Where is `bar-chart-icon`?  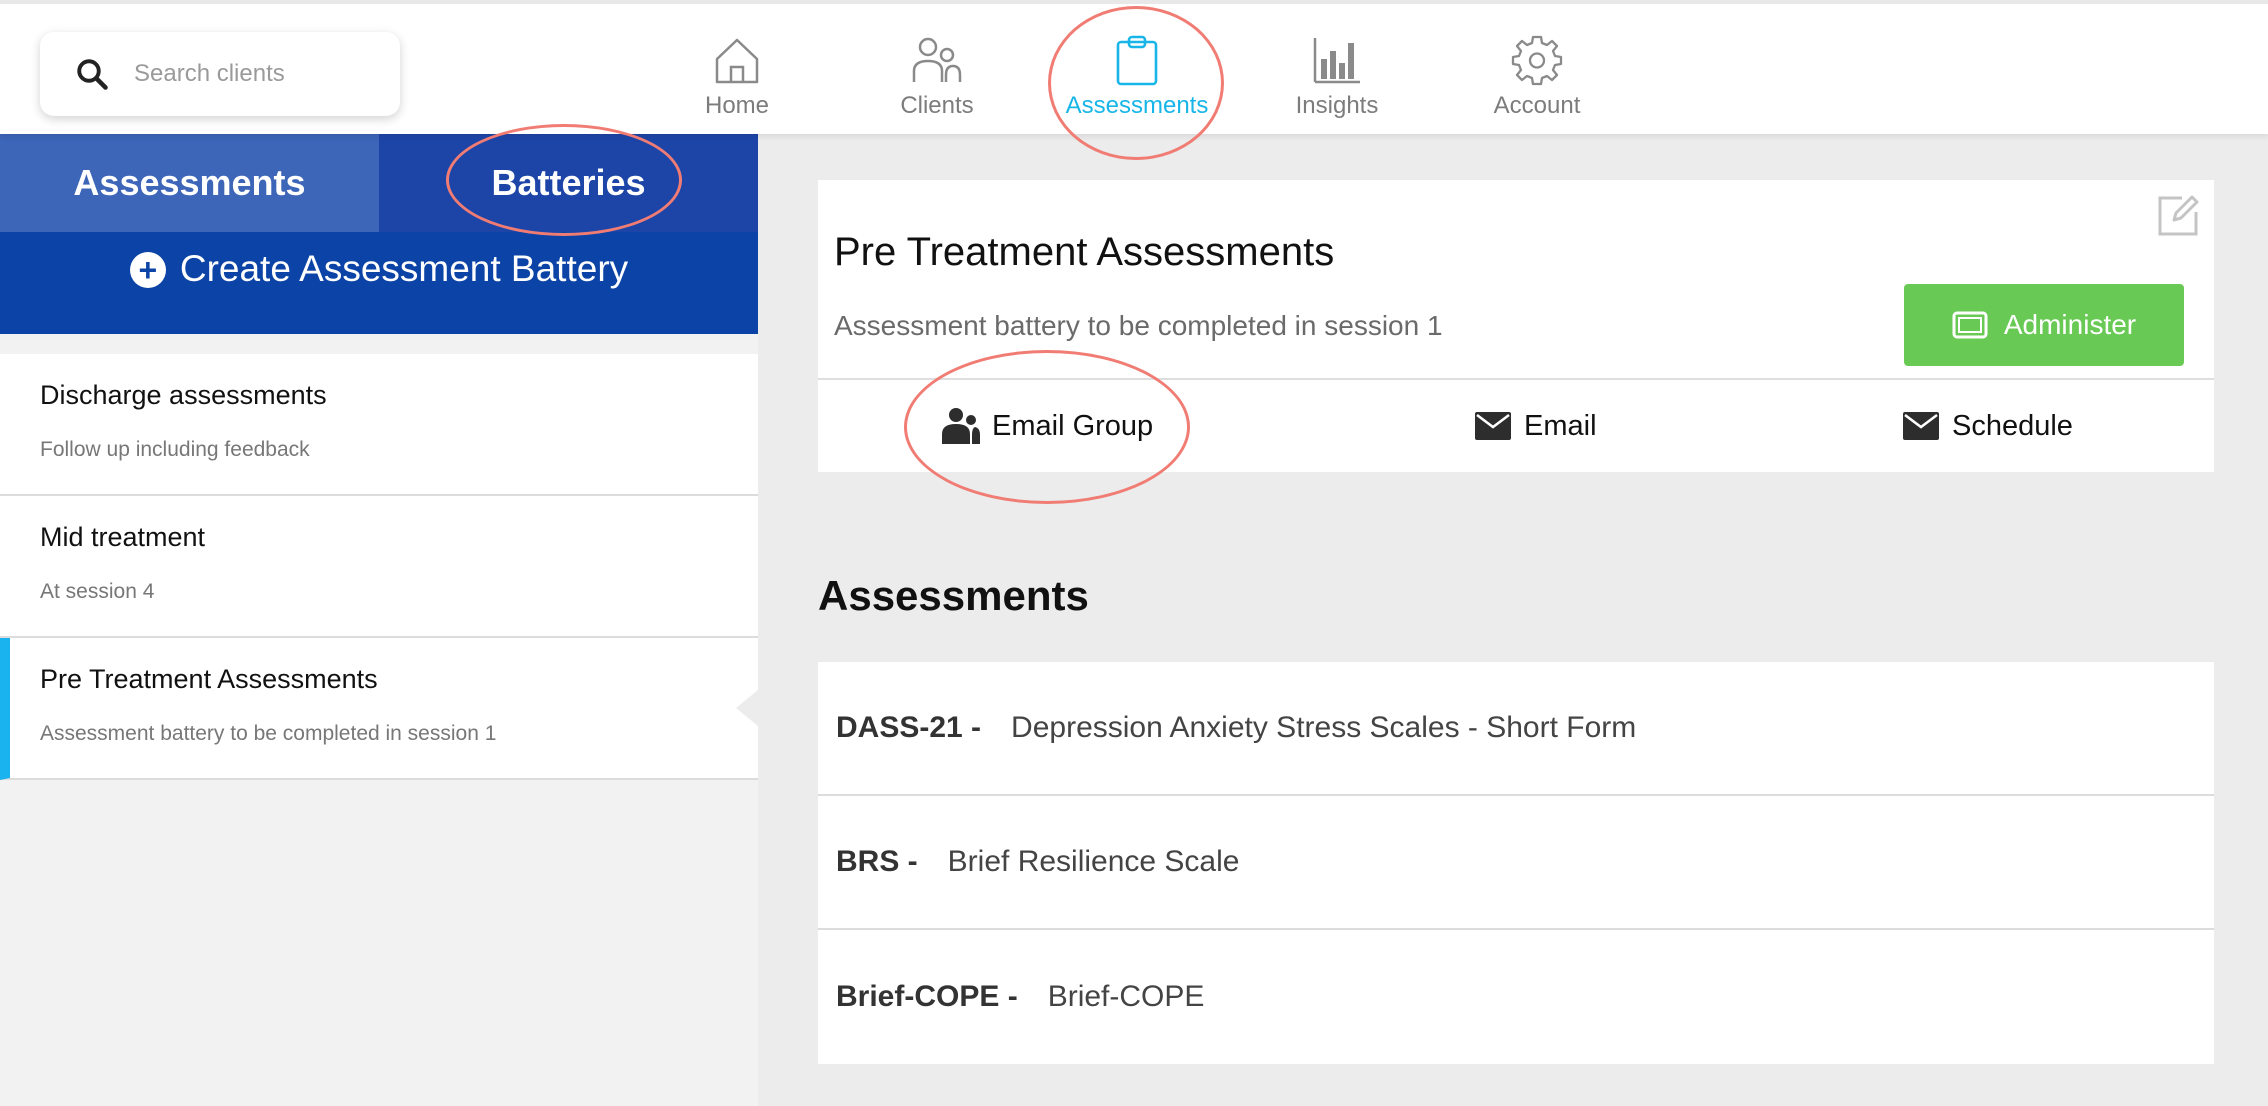
bar-chart-icon is located at coordinates (1336, 61).